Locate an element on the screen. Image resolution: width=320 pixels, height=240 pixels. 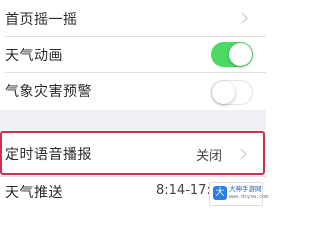
watermark-subtitle: www.dsyxw.com is located at coordinates (249, 197).